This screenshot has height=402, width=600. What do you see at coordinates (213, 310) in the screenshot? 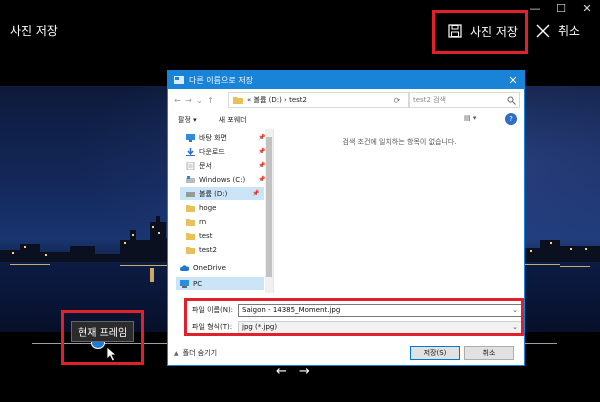
I see `filename-label: 파일 이름(N):` at bounding box center [213, 310].